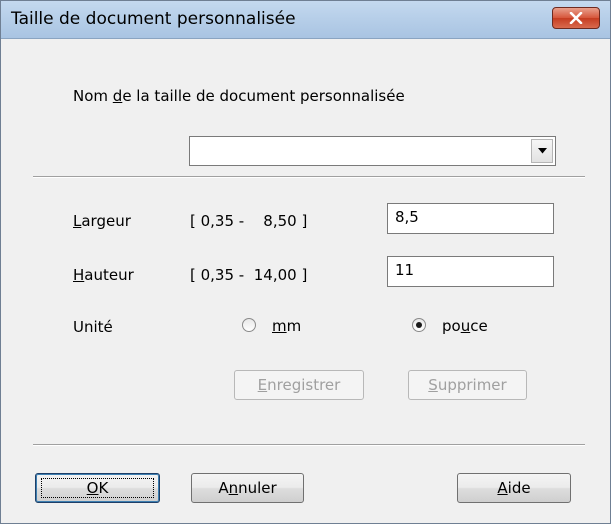 Image resolution: width=613 pixels, height=526 pixels. Describe the element at coordinates (117, 96) in the screenshot. I see `label-mnemonic: d` at that location.